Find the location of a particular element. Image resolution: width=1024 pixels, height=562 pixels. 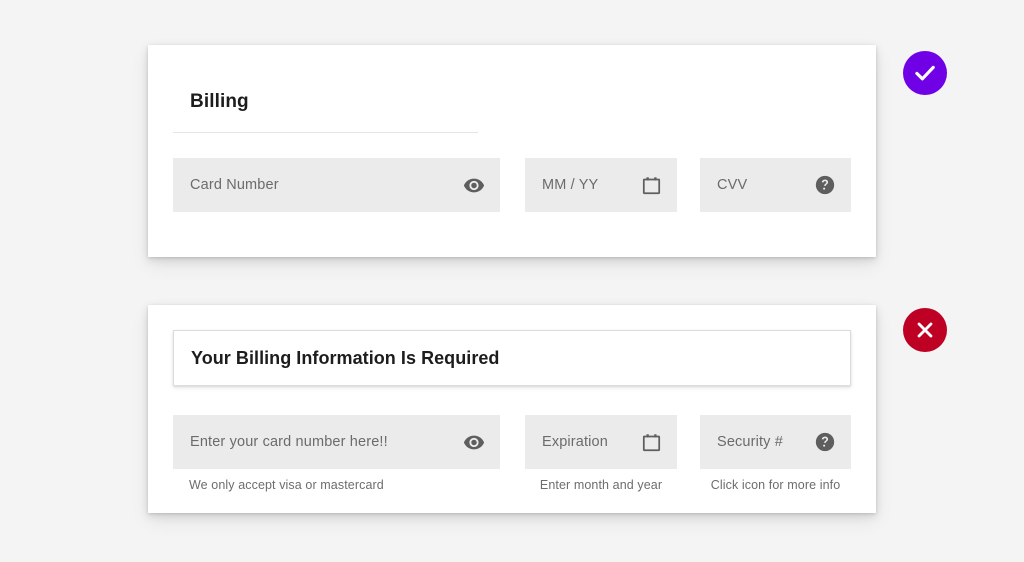

notice-box: Your Billing Information Is Required is located at coordinates (512, 358).